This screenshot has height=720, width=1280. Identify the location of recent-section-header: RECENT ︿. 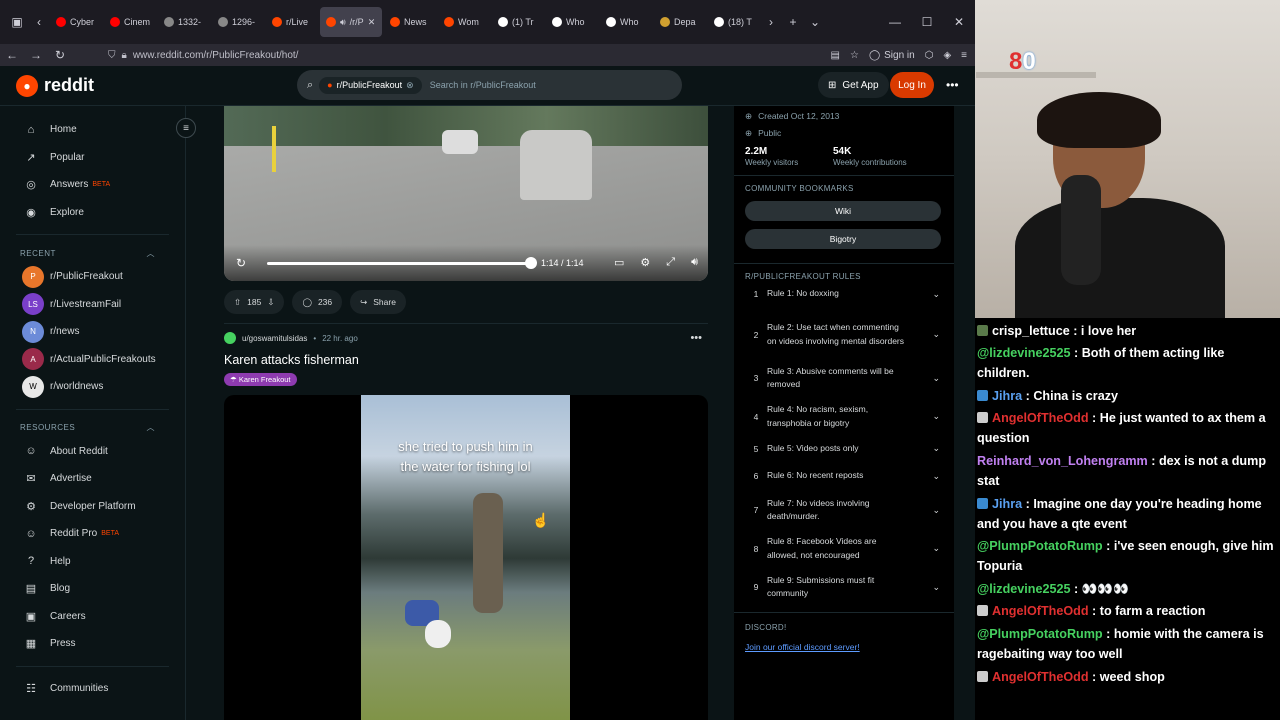
(92, 253).